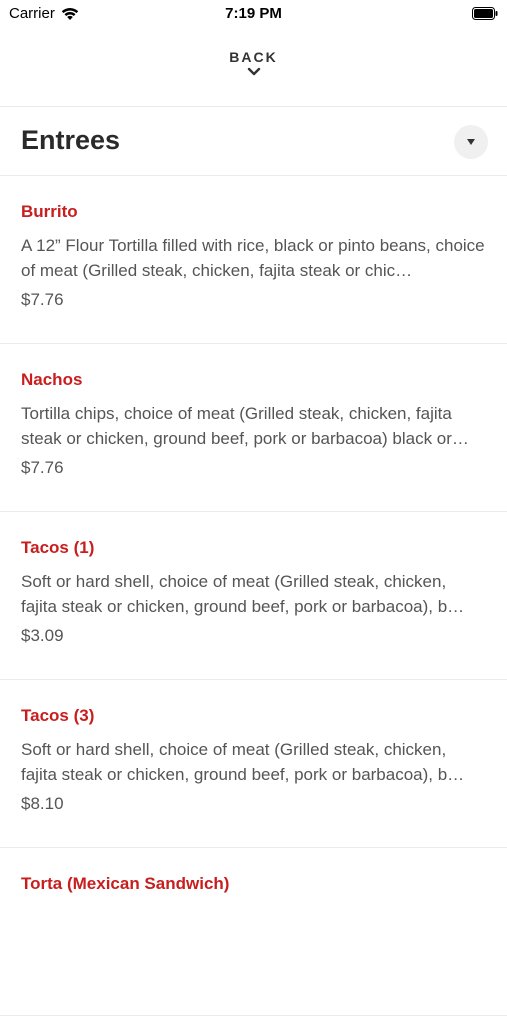 The width and height of the screenshot is (507, 1016). What do you see at coordinates (253, 106) in the screenshot?
I see `header-divider` at bounding box center [253, 106].